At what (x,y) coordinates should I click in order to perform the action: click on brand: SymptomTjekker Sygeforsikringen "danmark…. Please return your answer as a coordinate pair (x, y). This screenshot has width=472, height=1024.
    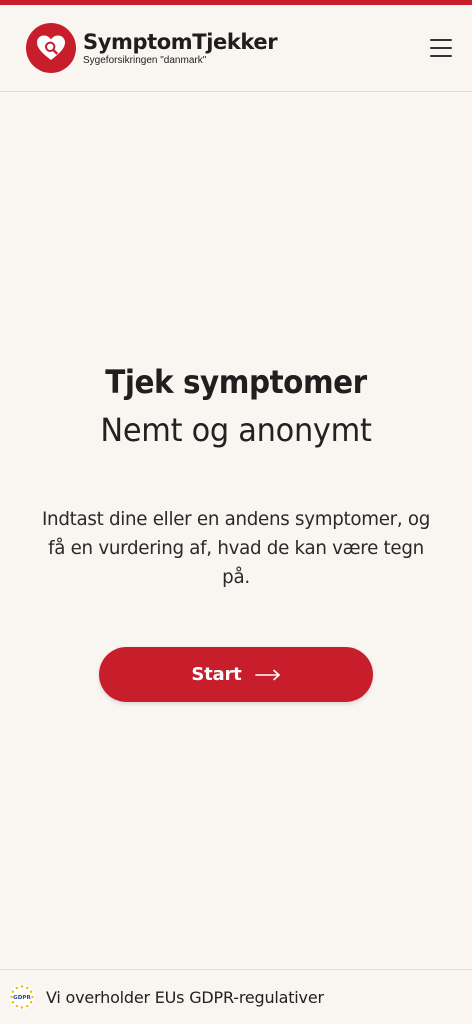
    Looking at the image, I should click on (180, 48).